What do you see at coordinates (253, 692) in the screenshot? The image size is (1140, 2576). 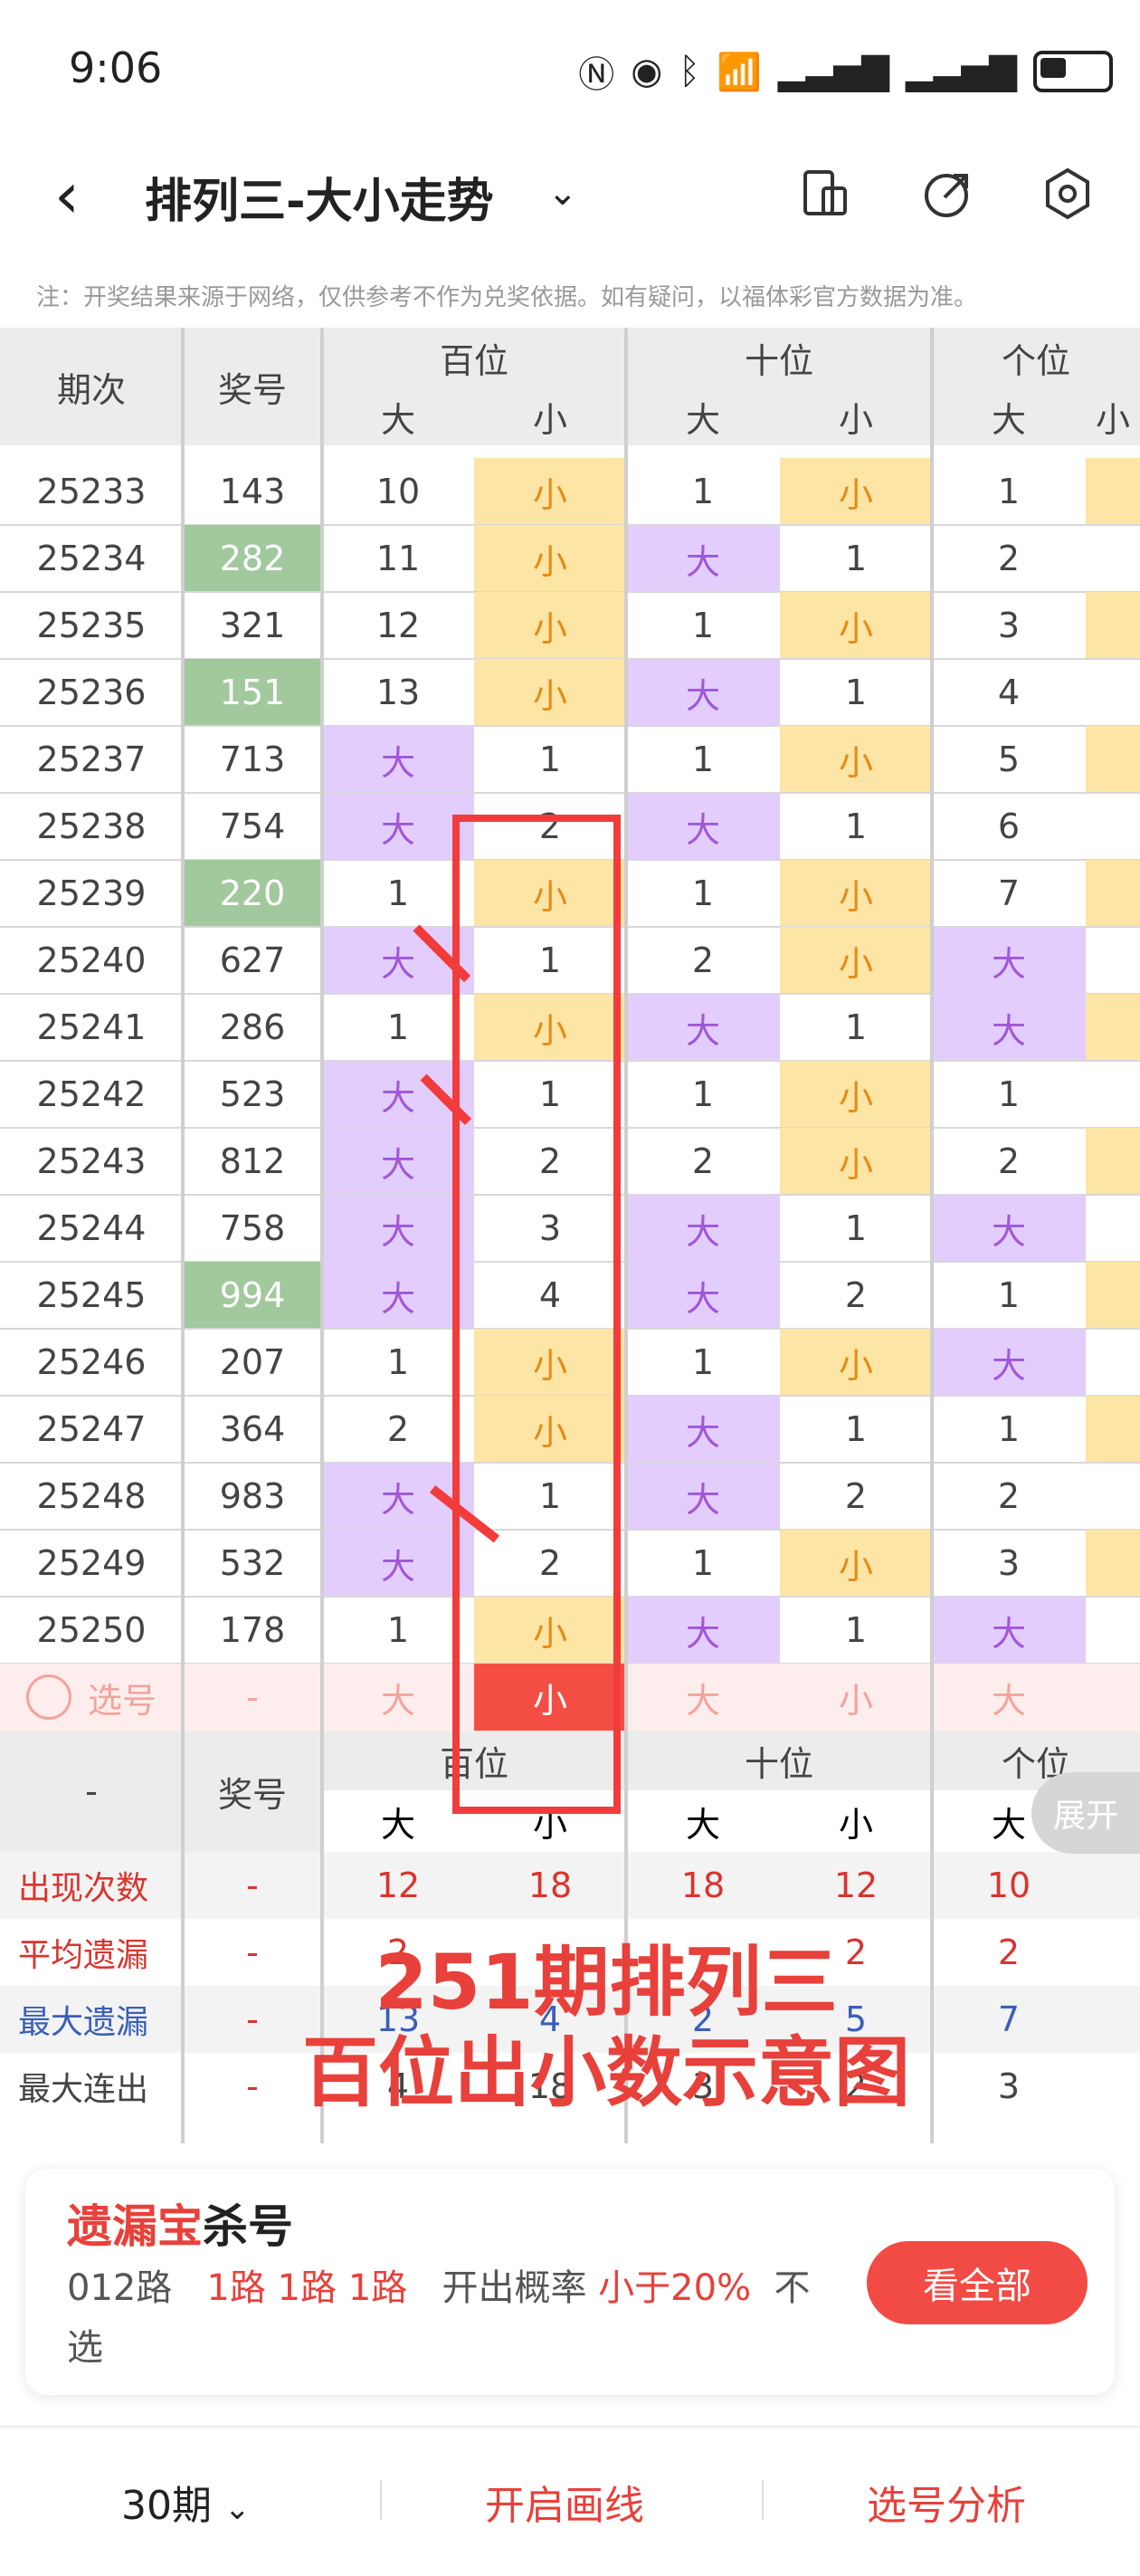 I see `number-cell: 151` at bounding box center [253, 692].